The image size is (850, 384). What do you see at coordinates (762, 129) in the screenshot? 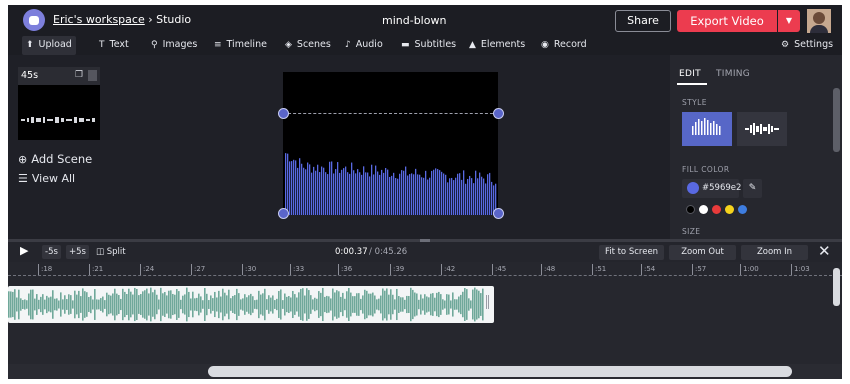
I see `waveform-style-mirror` at bounding box center [762, 129].